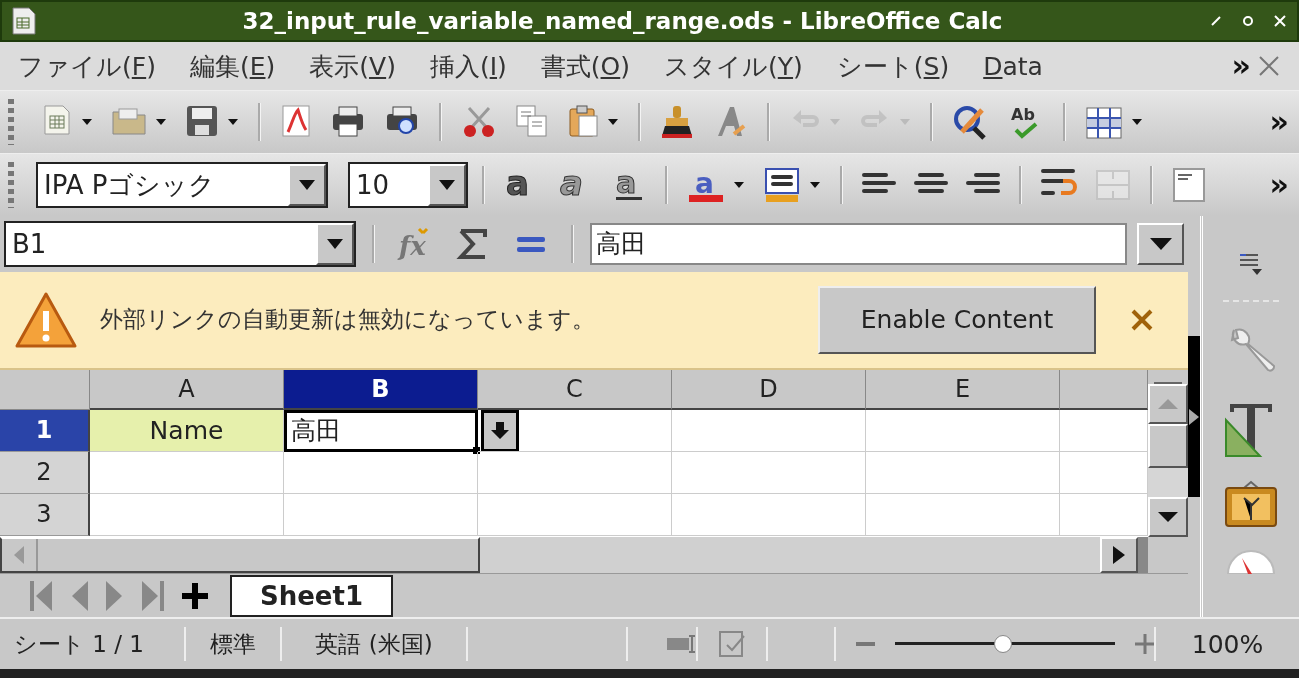 This screenshot has height=678, width=1299. Describe the element at coordinates (348, 320) in the screenshot. I see `infobar-message: 外部リンクの自動更新は無効になっています。` at that location.